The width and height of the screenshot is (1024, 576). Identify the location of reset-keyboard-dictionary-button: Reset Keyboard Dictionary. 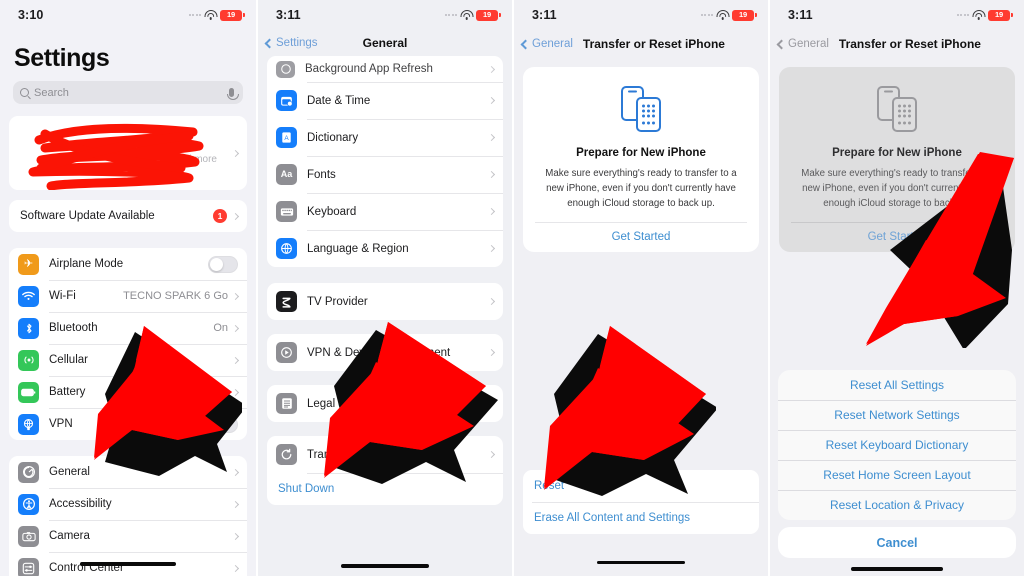
(897, 445).